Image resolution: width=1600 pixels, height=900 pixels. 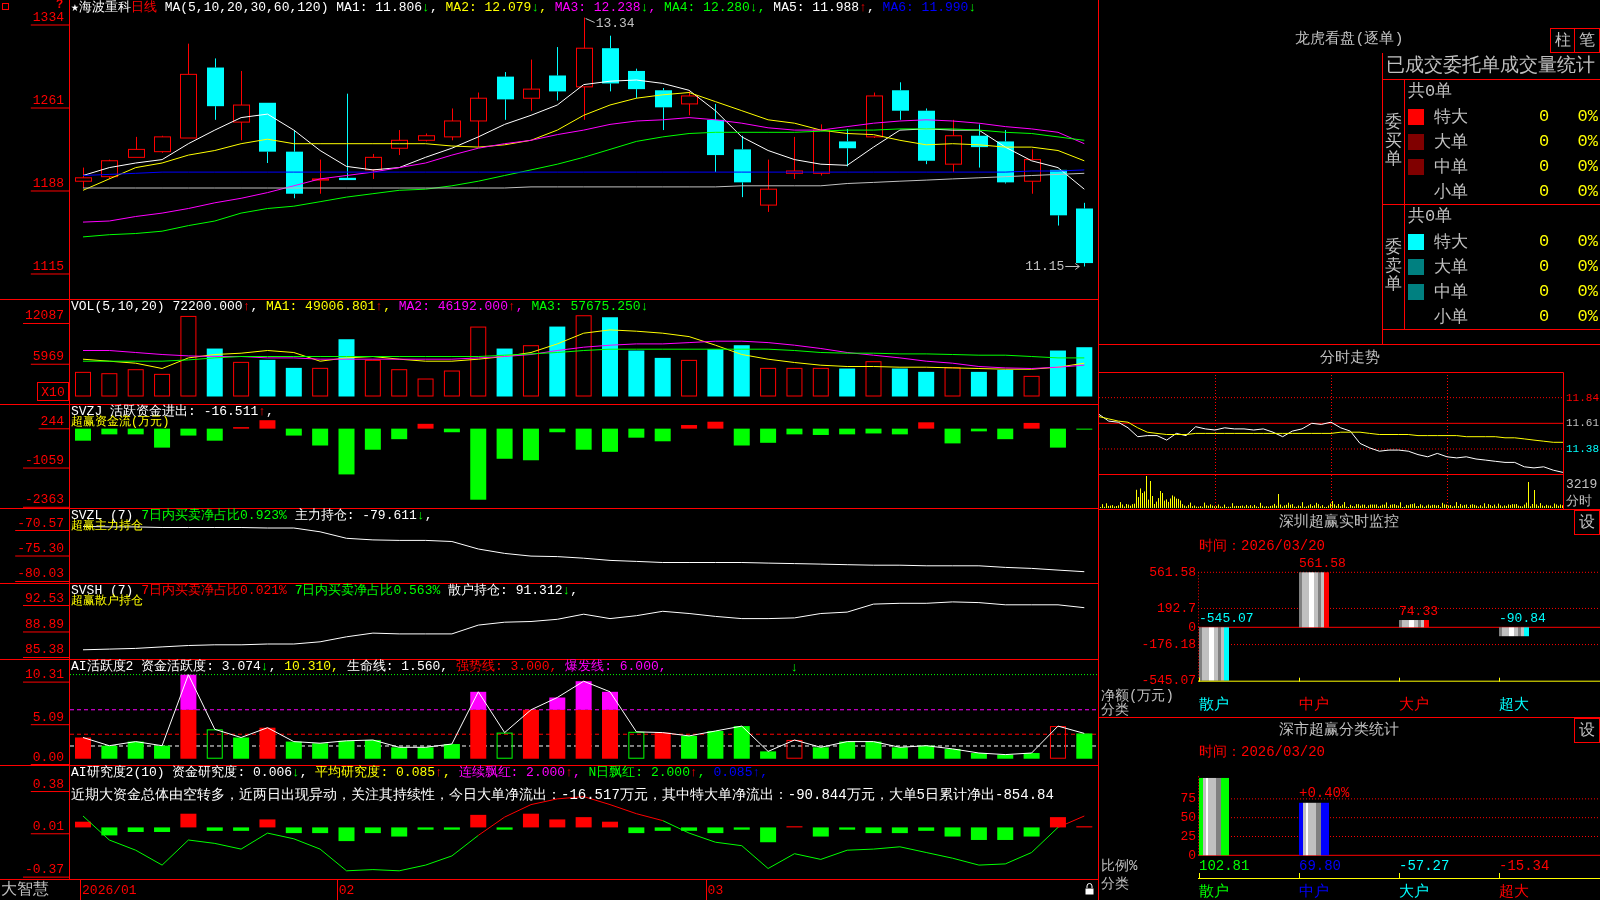 I want to click on section-label: 委卖单, so click(x=1393, y=267).